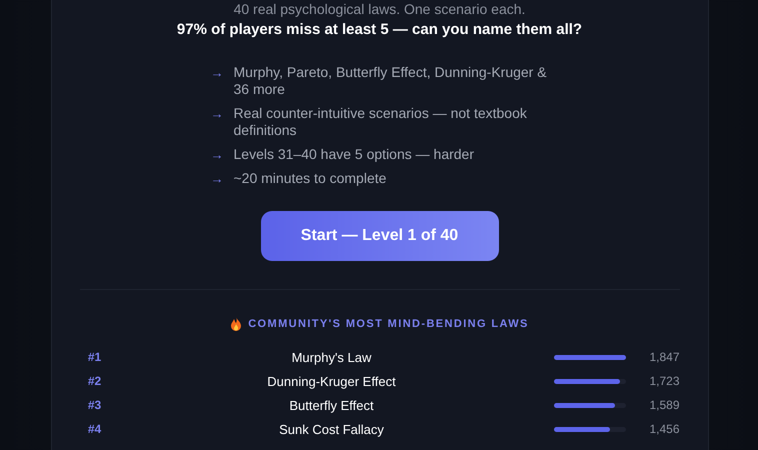 This screenshot has width=758, height=450. What do you see at coordinates (381, 122) in the screenshot?
I see `feature-text: Real counter-intuitive scenarios — not textbook definitions` at bounding box center [381, 122].